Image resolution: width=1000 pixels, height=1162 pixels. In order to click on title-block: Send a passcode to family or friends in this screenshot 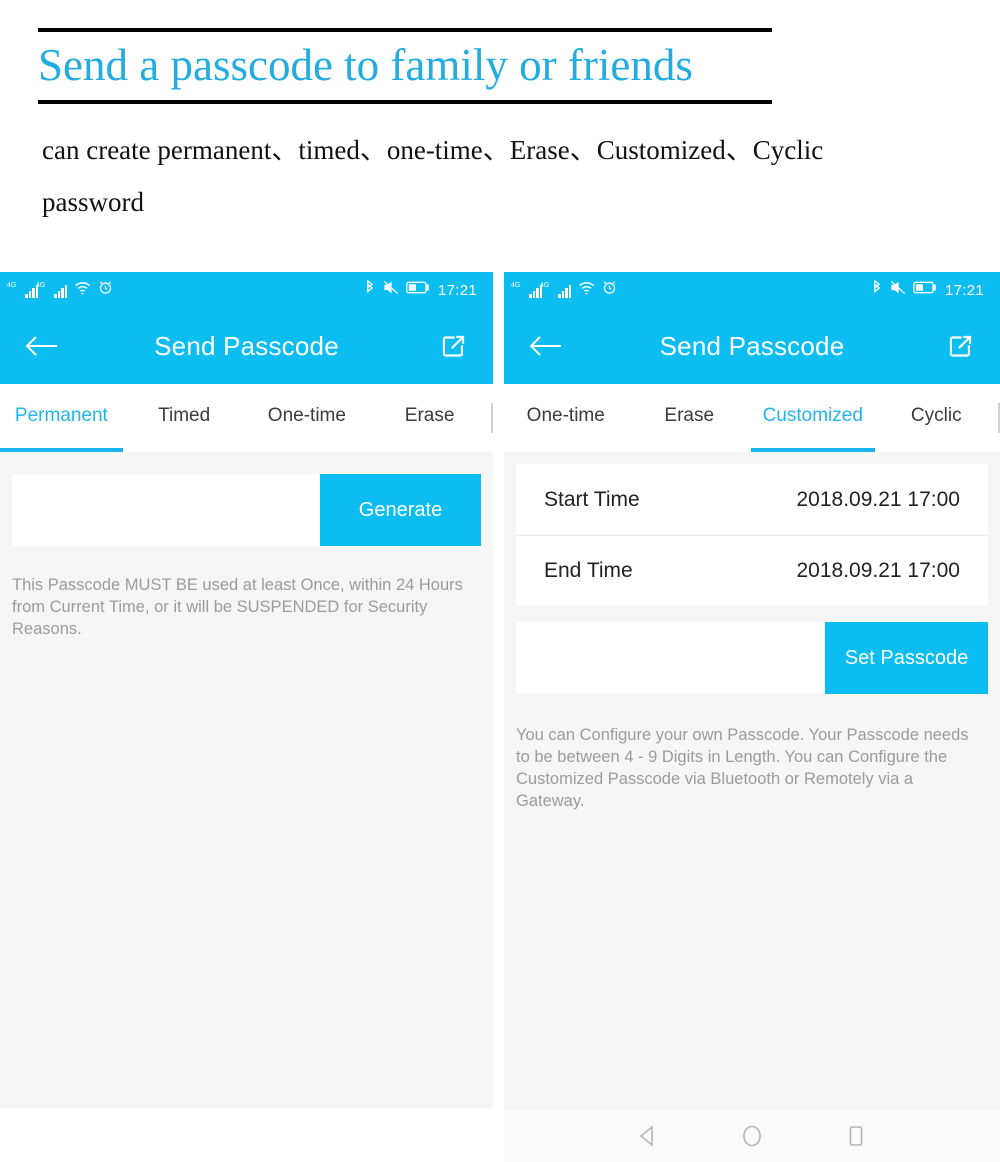, I will do `click(405, 66)`.